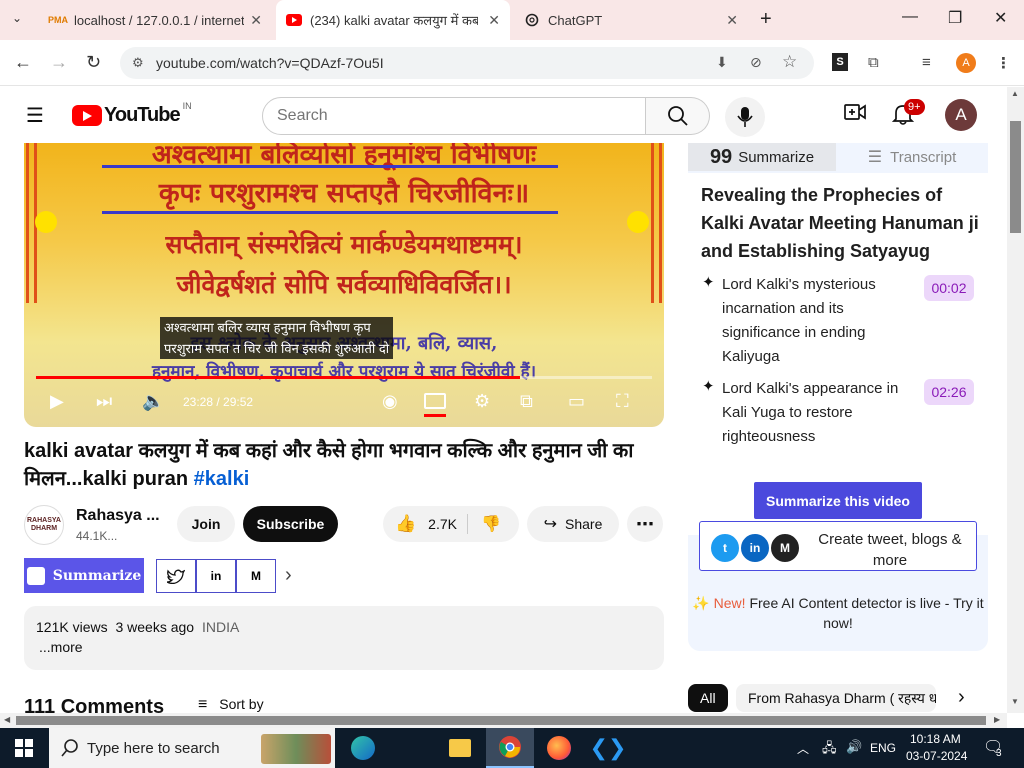 The width and height of the screenshot is (1024, 768). Describe the element at coordinates (435, 401) in the screenshot. I see `subtitles-icon` at that location.